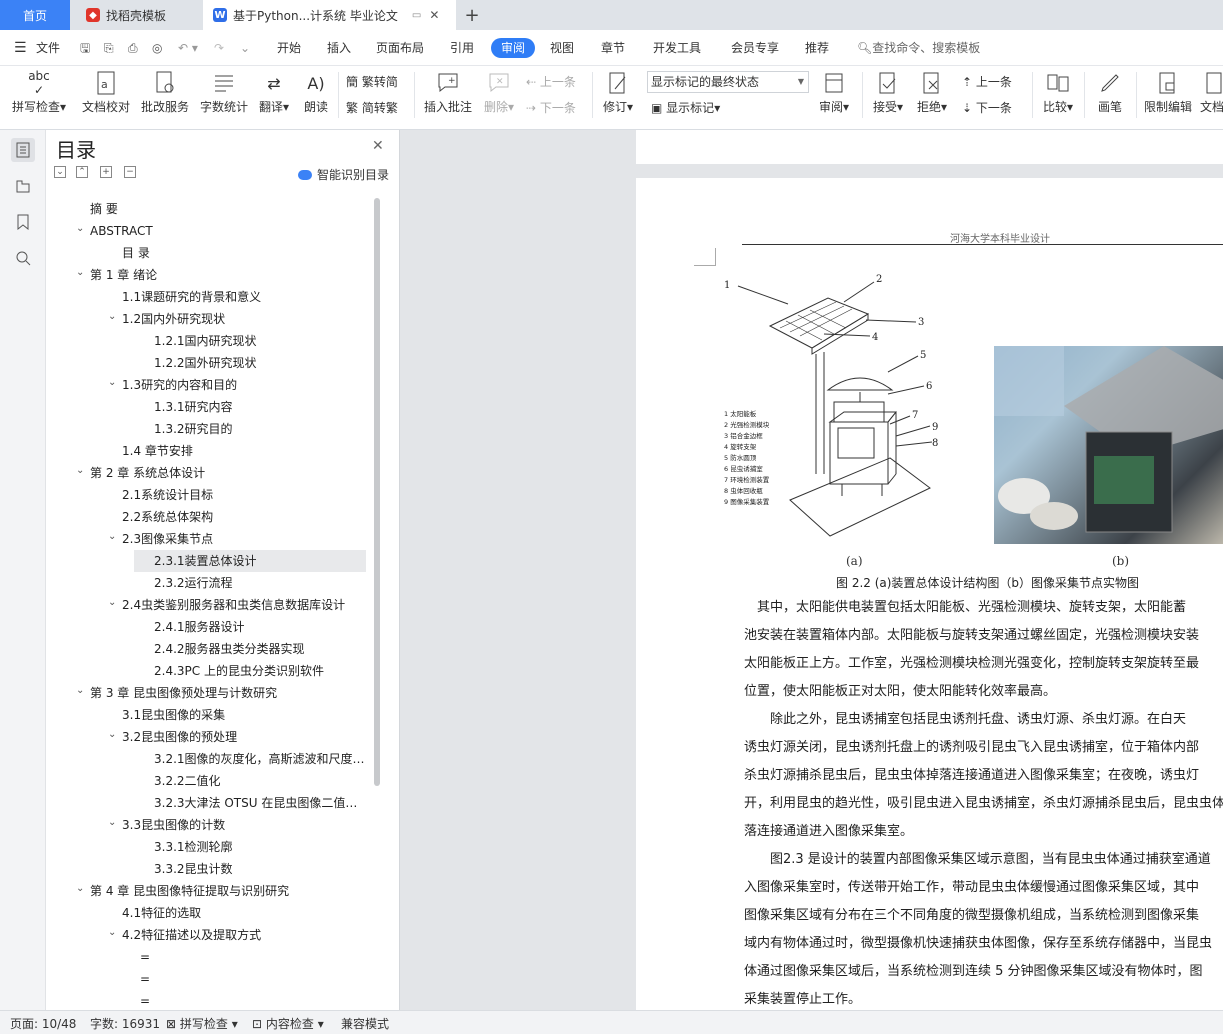  I want to click on document-rights-button: 文档, so click(1211, 96).